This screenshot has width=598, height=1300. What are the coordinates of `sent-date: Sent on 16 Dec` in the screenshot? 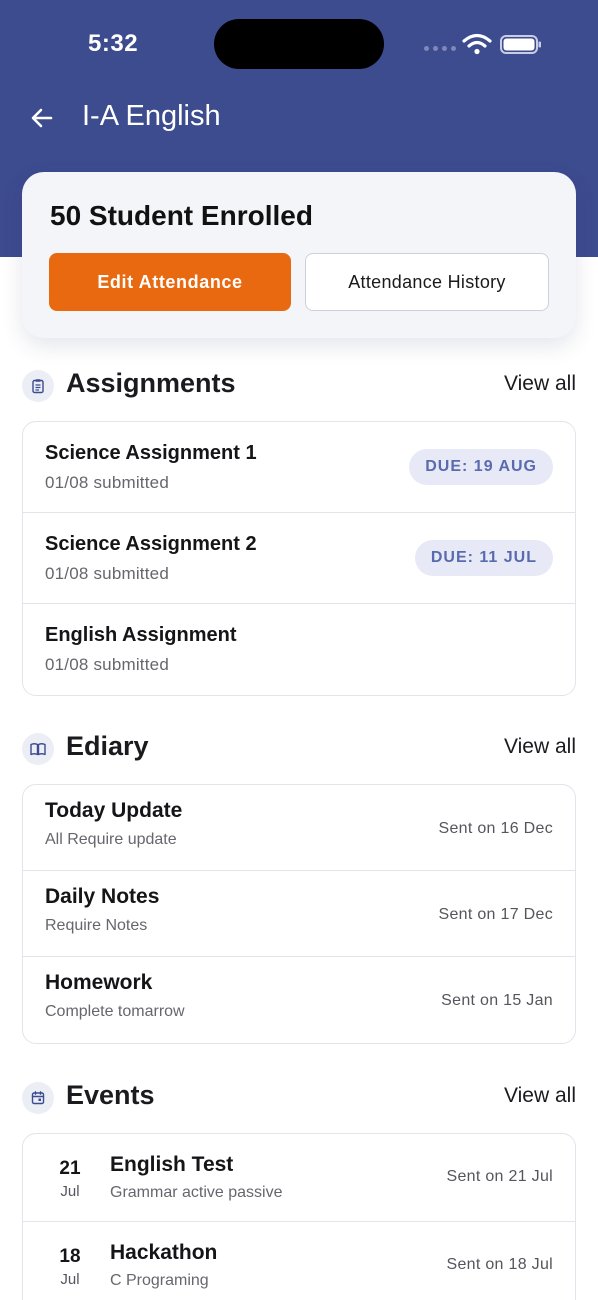 It's located at (495, 828).